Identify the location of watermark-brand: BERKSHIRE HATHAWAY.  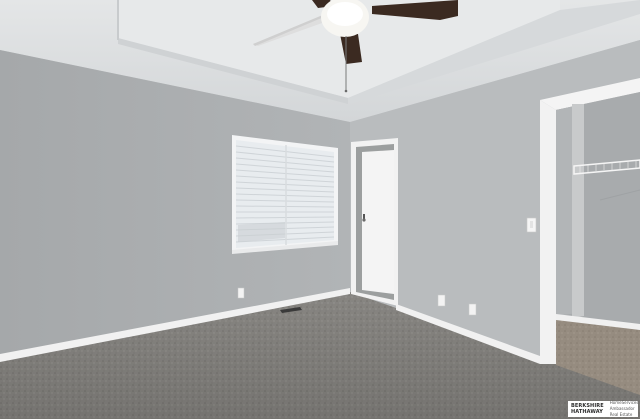
(587, 409).